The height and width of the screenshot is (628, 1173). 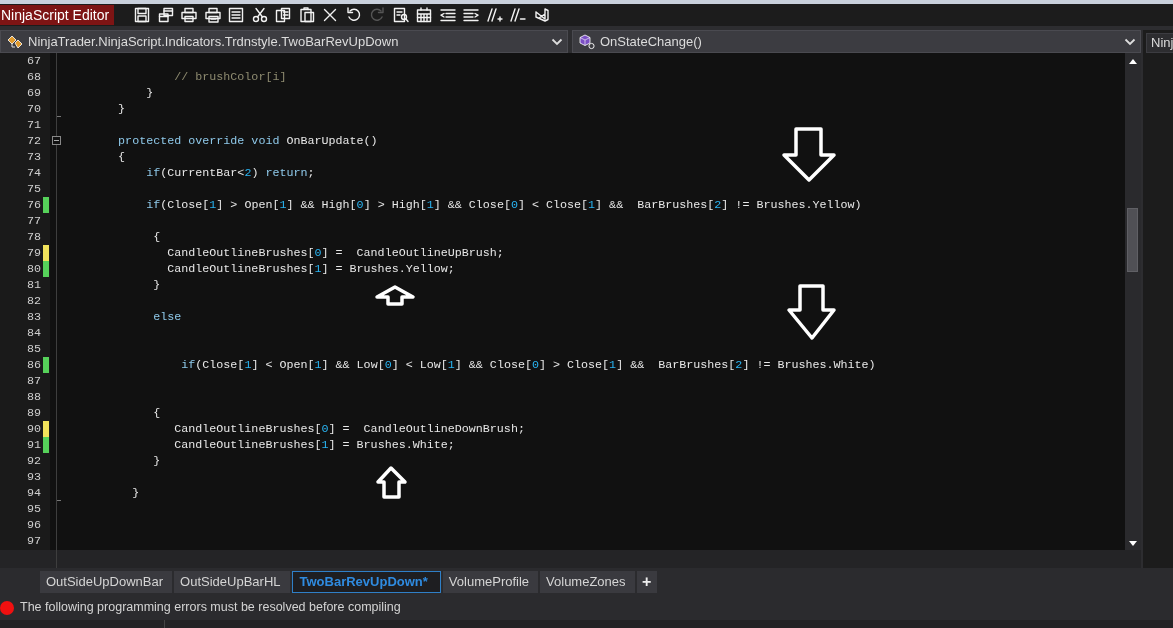 I want to click on line-number: 72, so click(x=33, y=141).